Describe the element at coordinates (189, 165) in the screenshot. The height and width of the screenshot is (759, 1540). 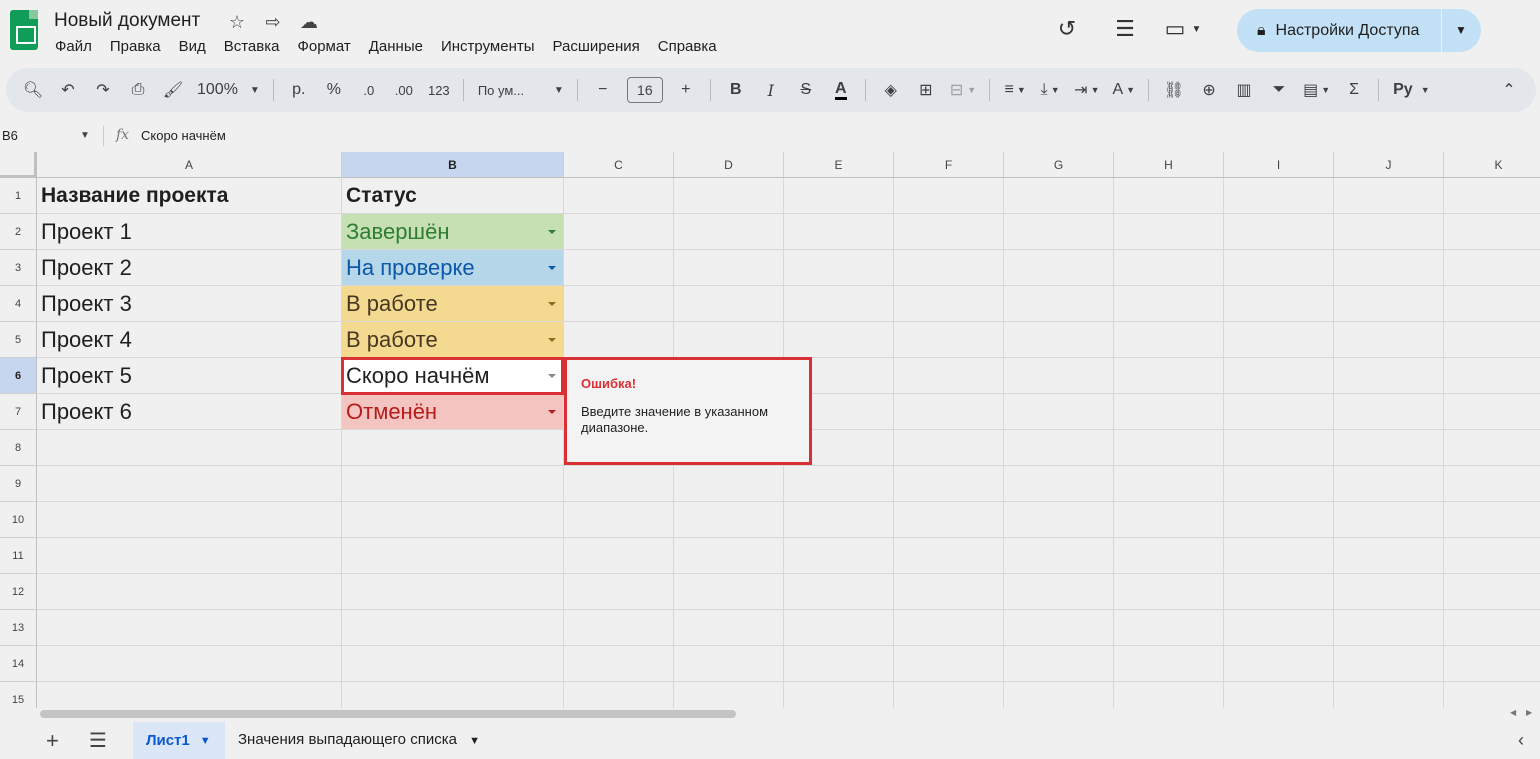
I see `column-header-a: A` at that location.